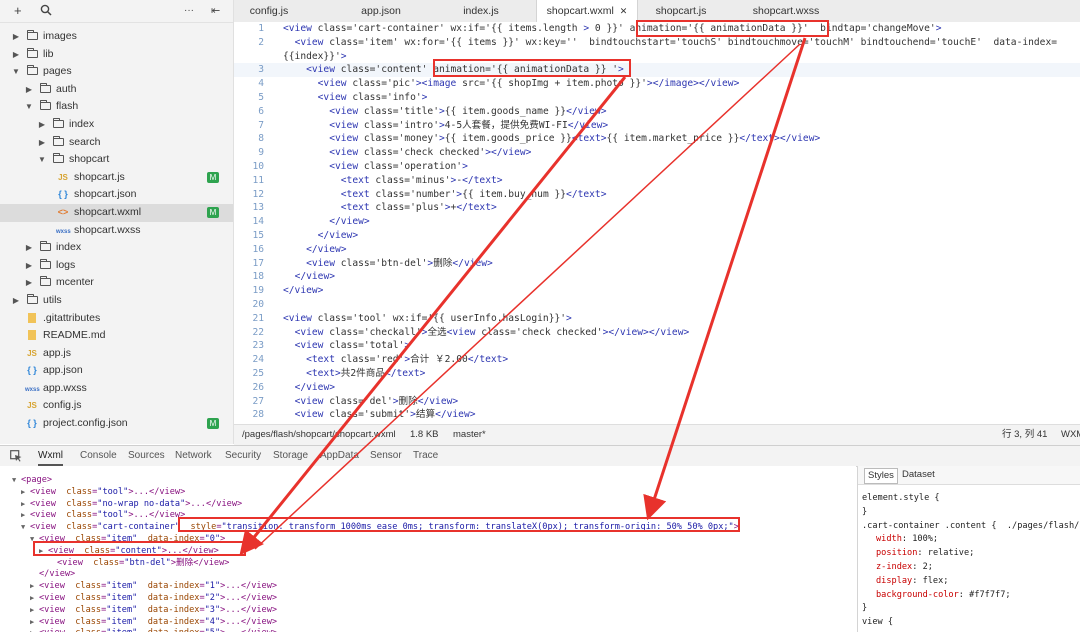 The image size is (1080, 632). I want to click on devtools-tab-sources: Sources, so click(146, 456).